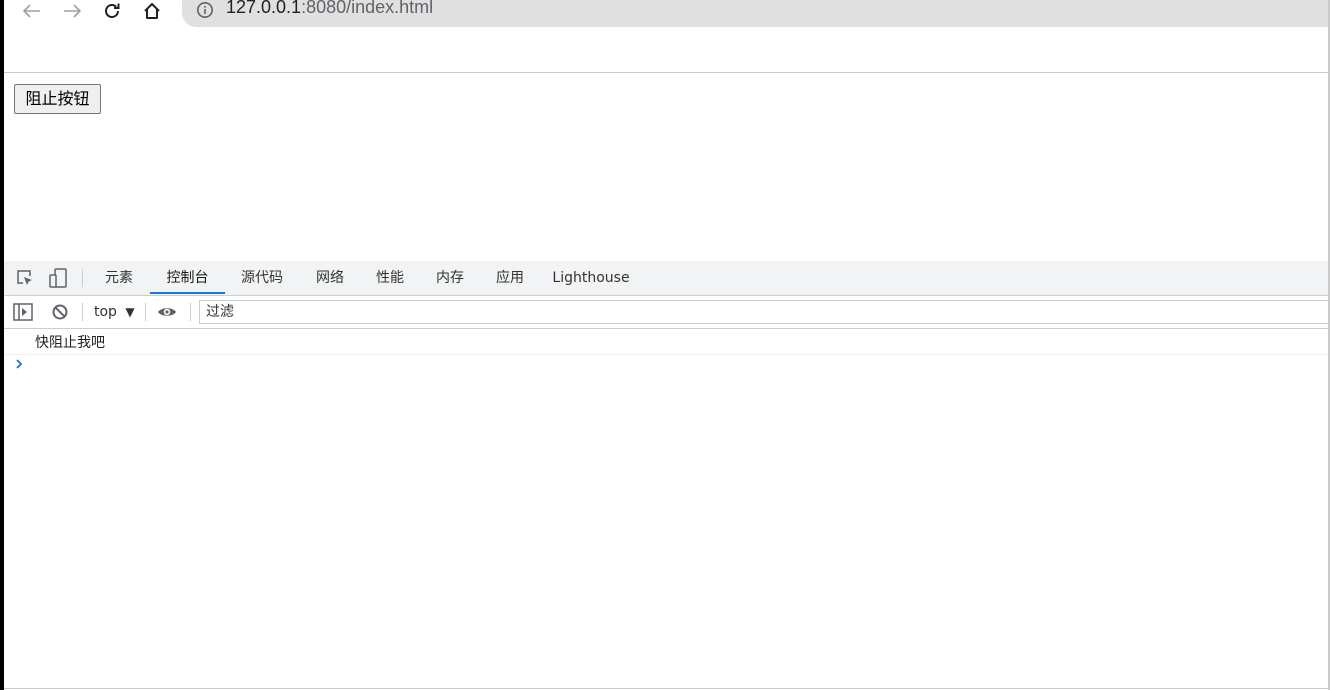 The image size is (1330, 690). Describe the element at coordinates (666, 342) in the screenshot. I see `console-message: 快阻止我吧` at that location.